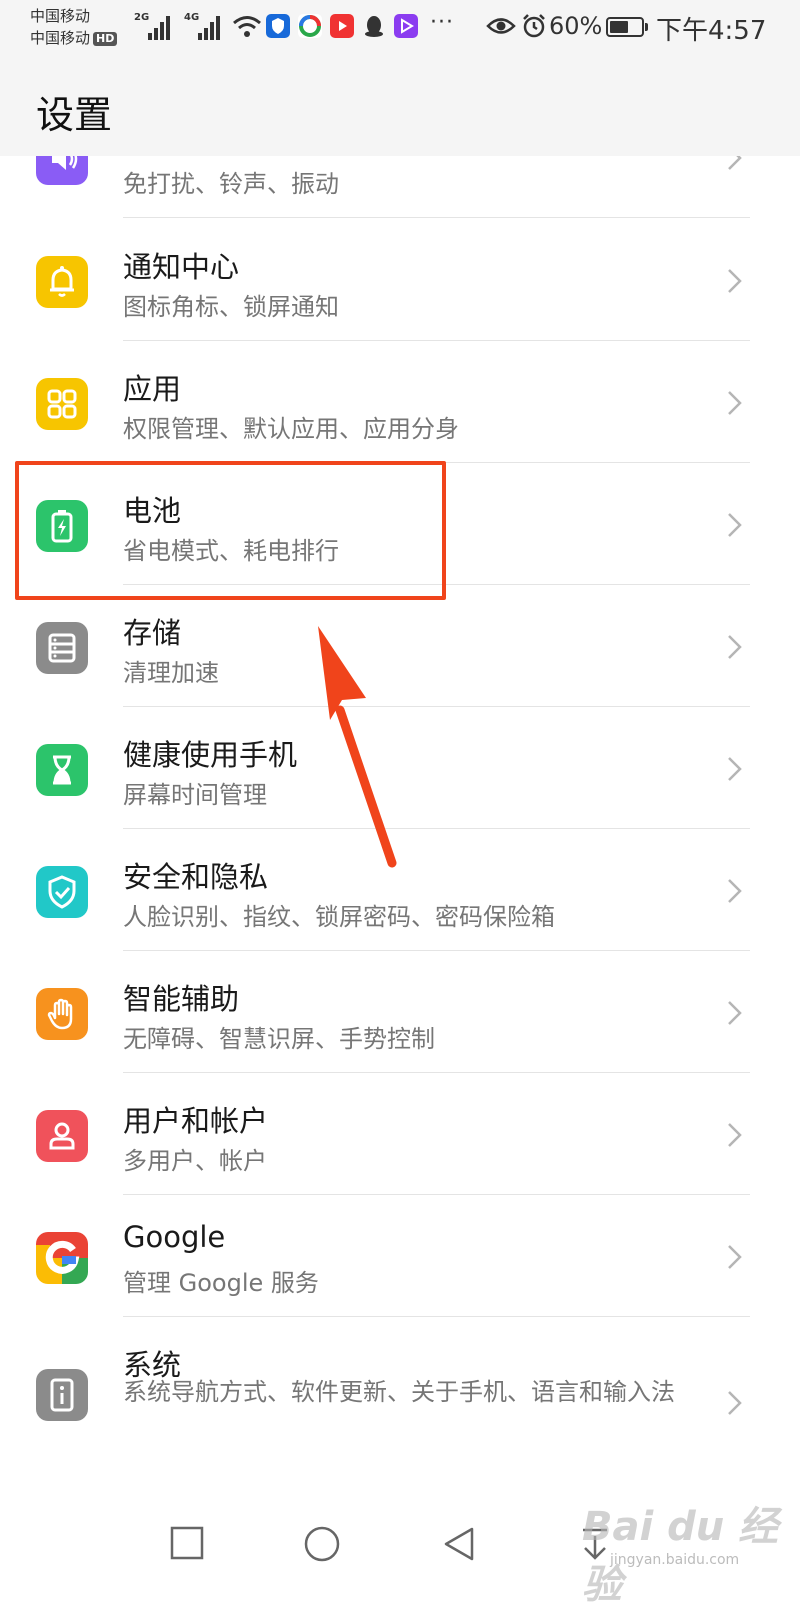 Image resolution: width=800 pixels, height=1610 pixels. Describe the element at coordinates (62, 892) in the screenshot. I see `shield-icon` at that location.